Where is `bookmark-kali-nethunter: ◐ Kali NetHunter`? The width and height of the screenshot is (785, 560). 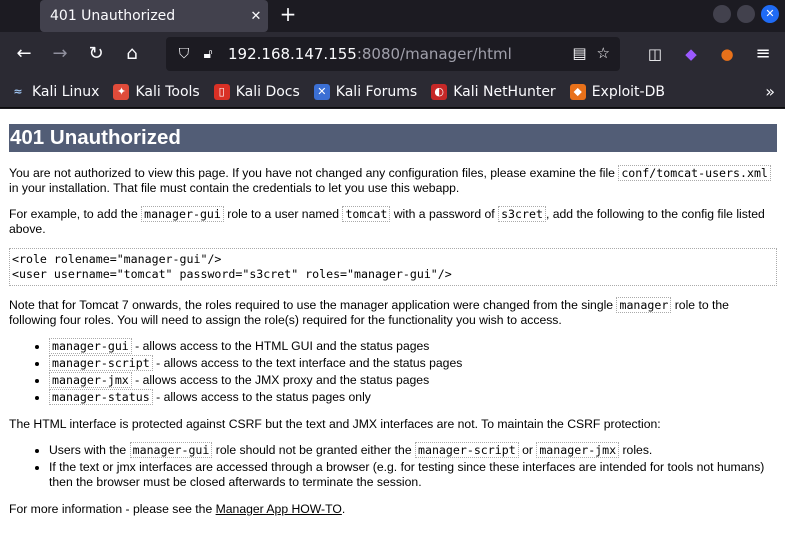 bookmark-kali-nethunter: ◐ Kali NetHunter is located at coordinates (493, 91).